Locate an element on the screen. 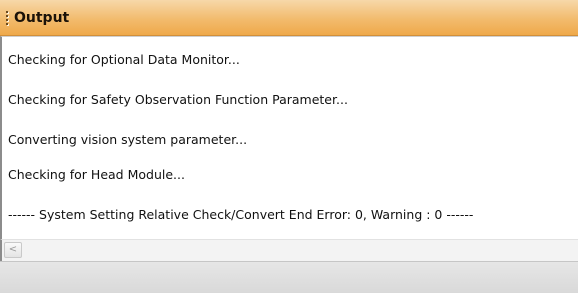 The width and height of the screenshot is (578, 293). output-panel-titlebar: Output is located at coordinates (289, 18).